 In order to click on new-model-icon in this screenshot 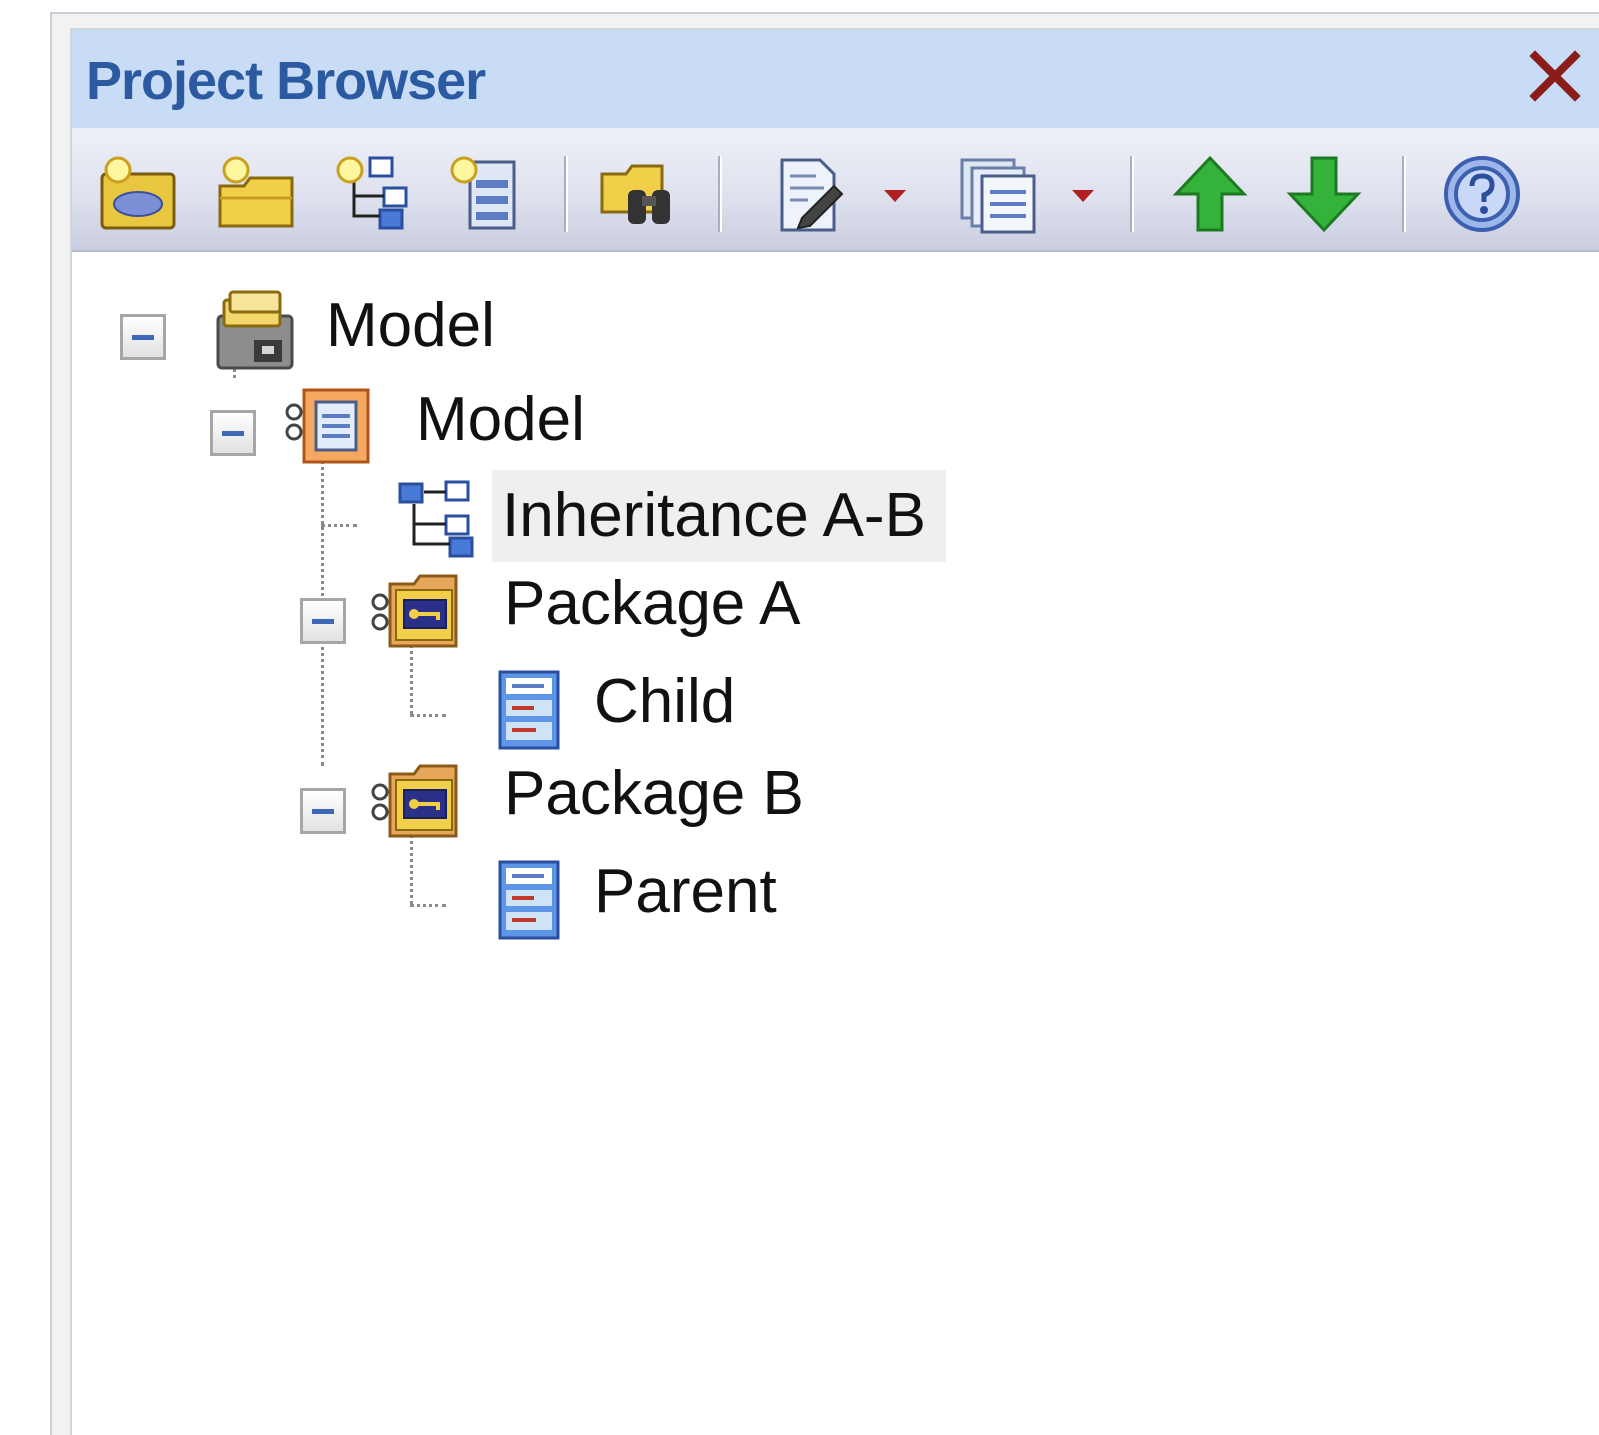, I will do `click(138, 193)`.